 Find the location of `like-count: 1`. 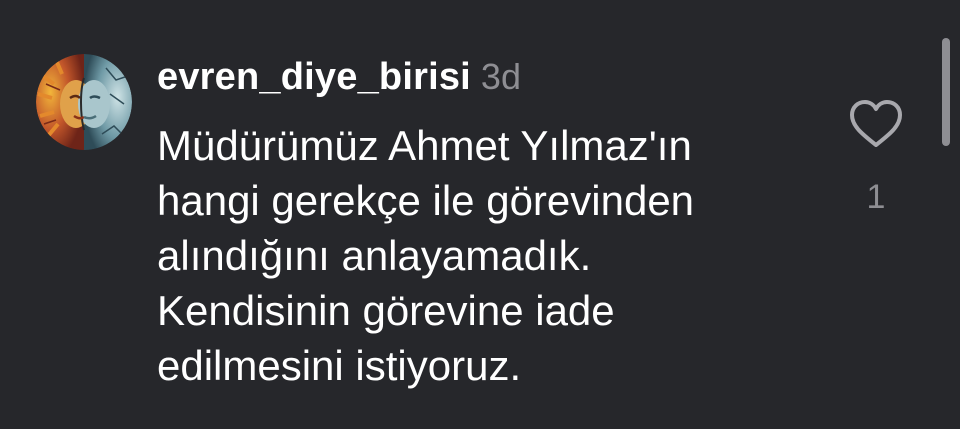

like-count: 1 is located at coordinates (876, 197).